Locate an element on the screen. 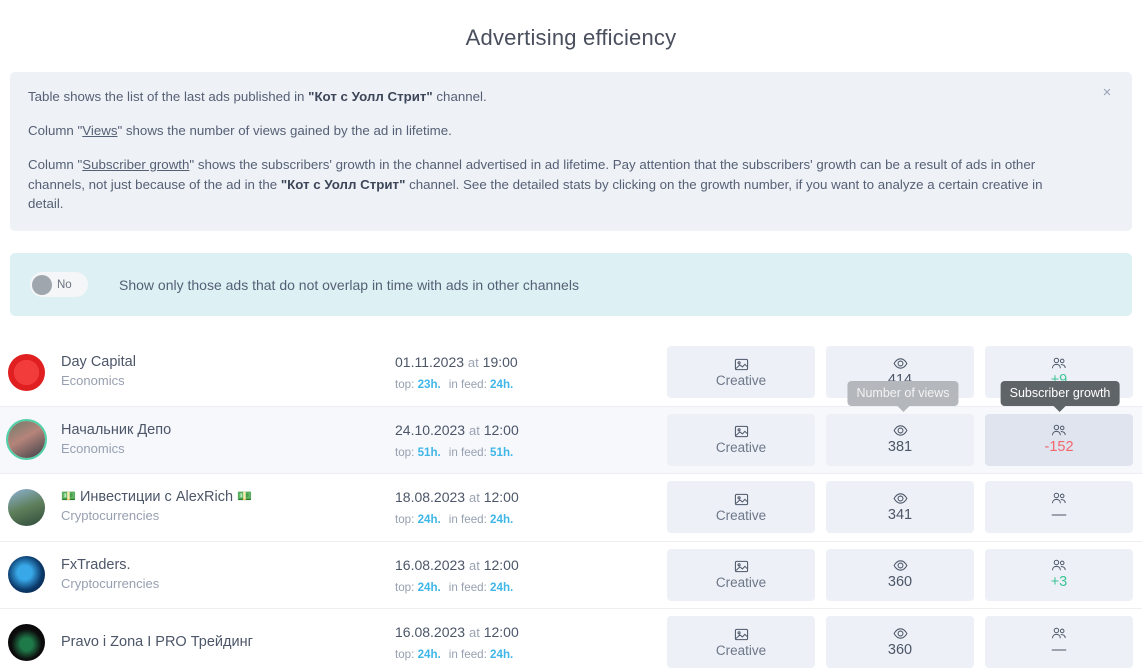  info-text: Column " is located at coordinates (55, 165).